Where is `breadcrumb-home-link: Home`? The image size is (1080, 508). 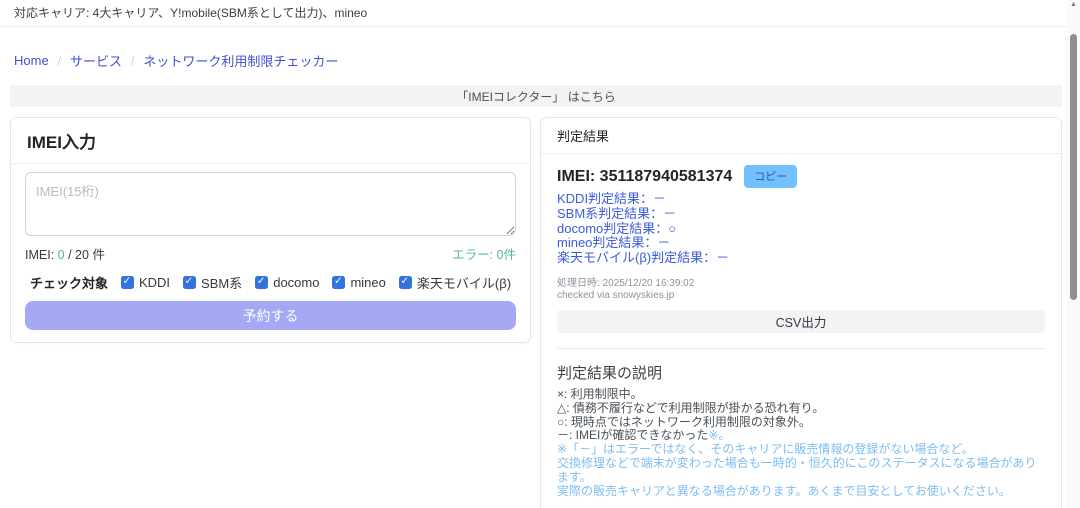 breadcrumb-home-link: Home is located at coordinates (31, 60).